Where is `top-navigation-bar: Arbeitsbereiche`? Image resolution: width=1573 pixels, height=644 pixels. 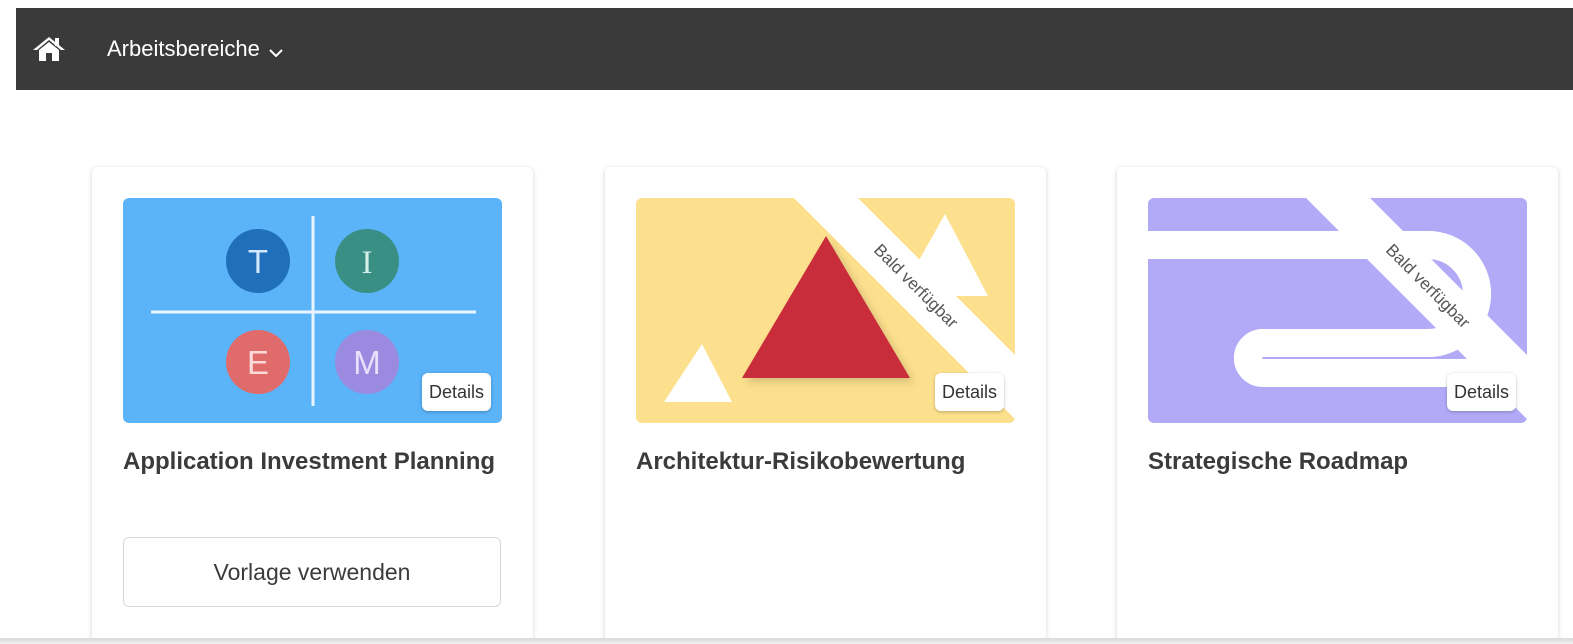 top-navigation-bar: Arbeitsbereiche is located at coordinates (794, 49).